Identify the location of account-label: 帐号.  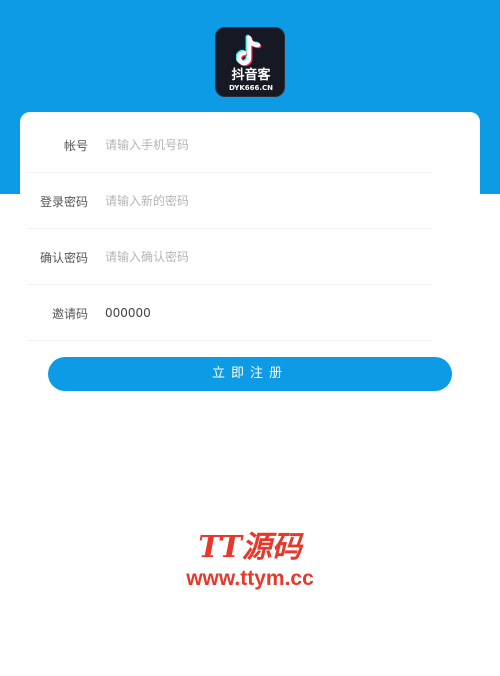
(75, 146).